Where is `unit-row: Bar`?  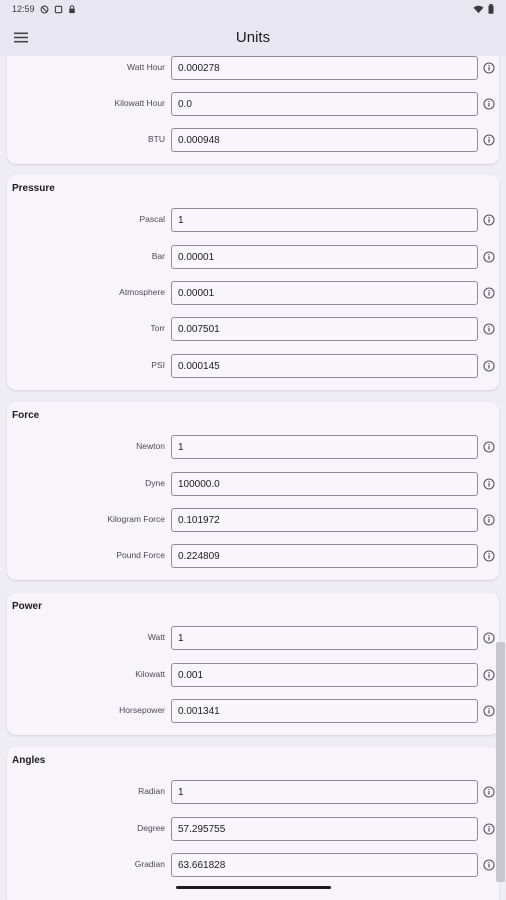 unit-row: Bar is located at coordinates (253, 257).